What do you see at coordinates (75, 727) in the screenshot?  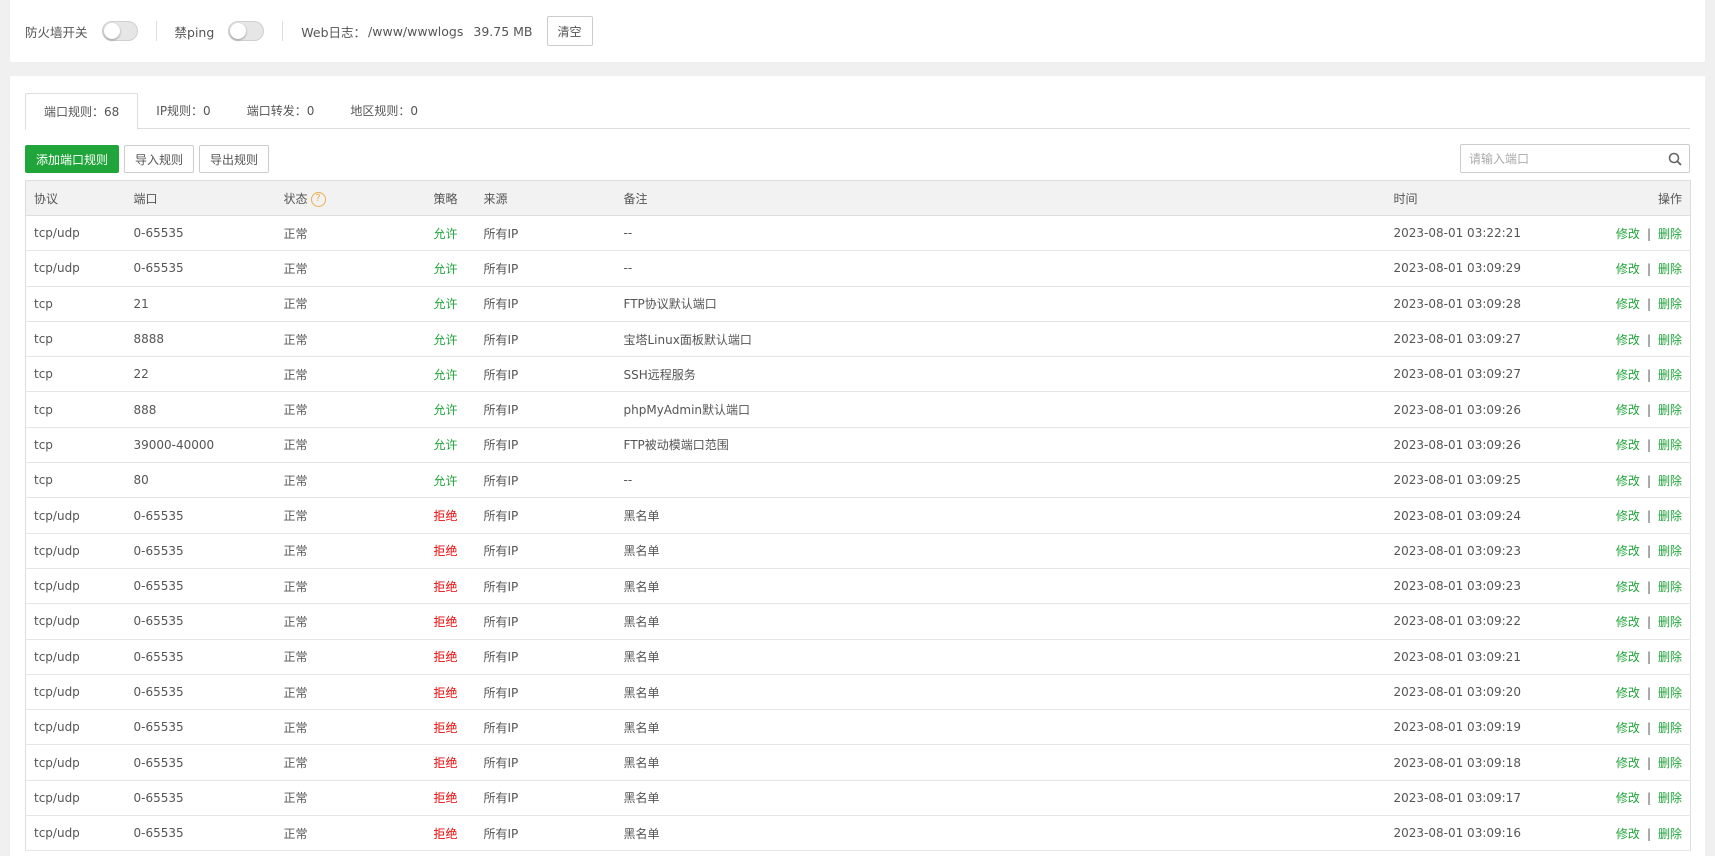 I see `cell-protocol: tcp/udp` at bounding box center [75, 727].